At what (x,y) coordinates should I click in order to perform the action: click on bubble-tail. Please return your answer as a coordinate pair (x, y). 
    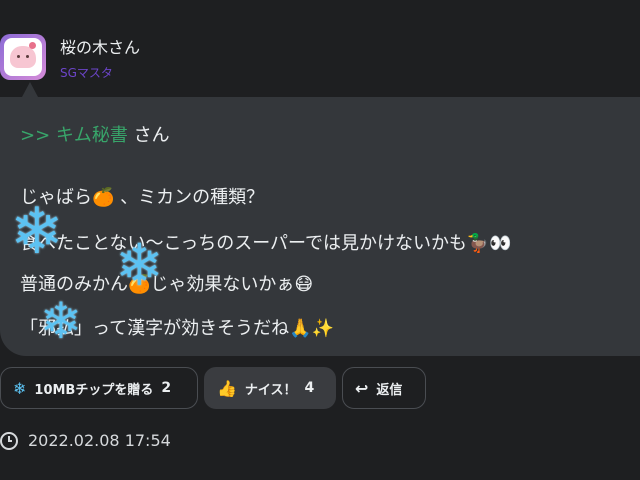
    Looking at the image, I should click on (30, 89).